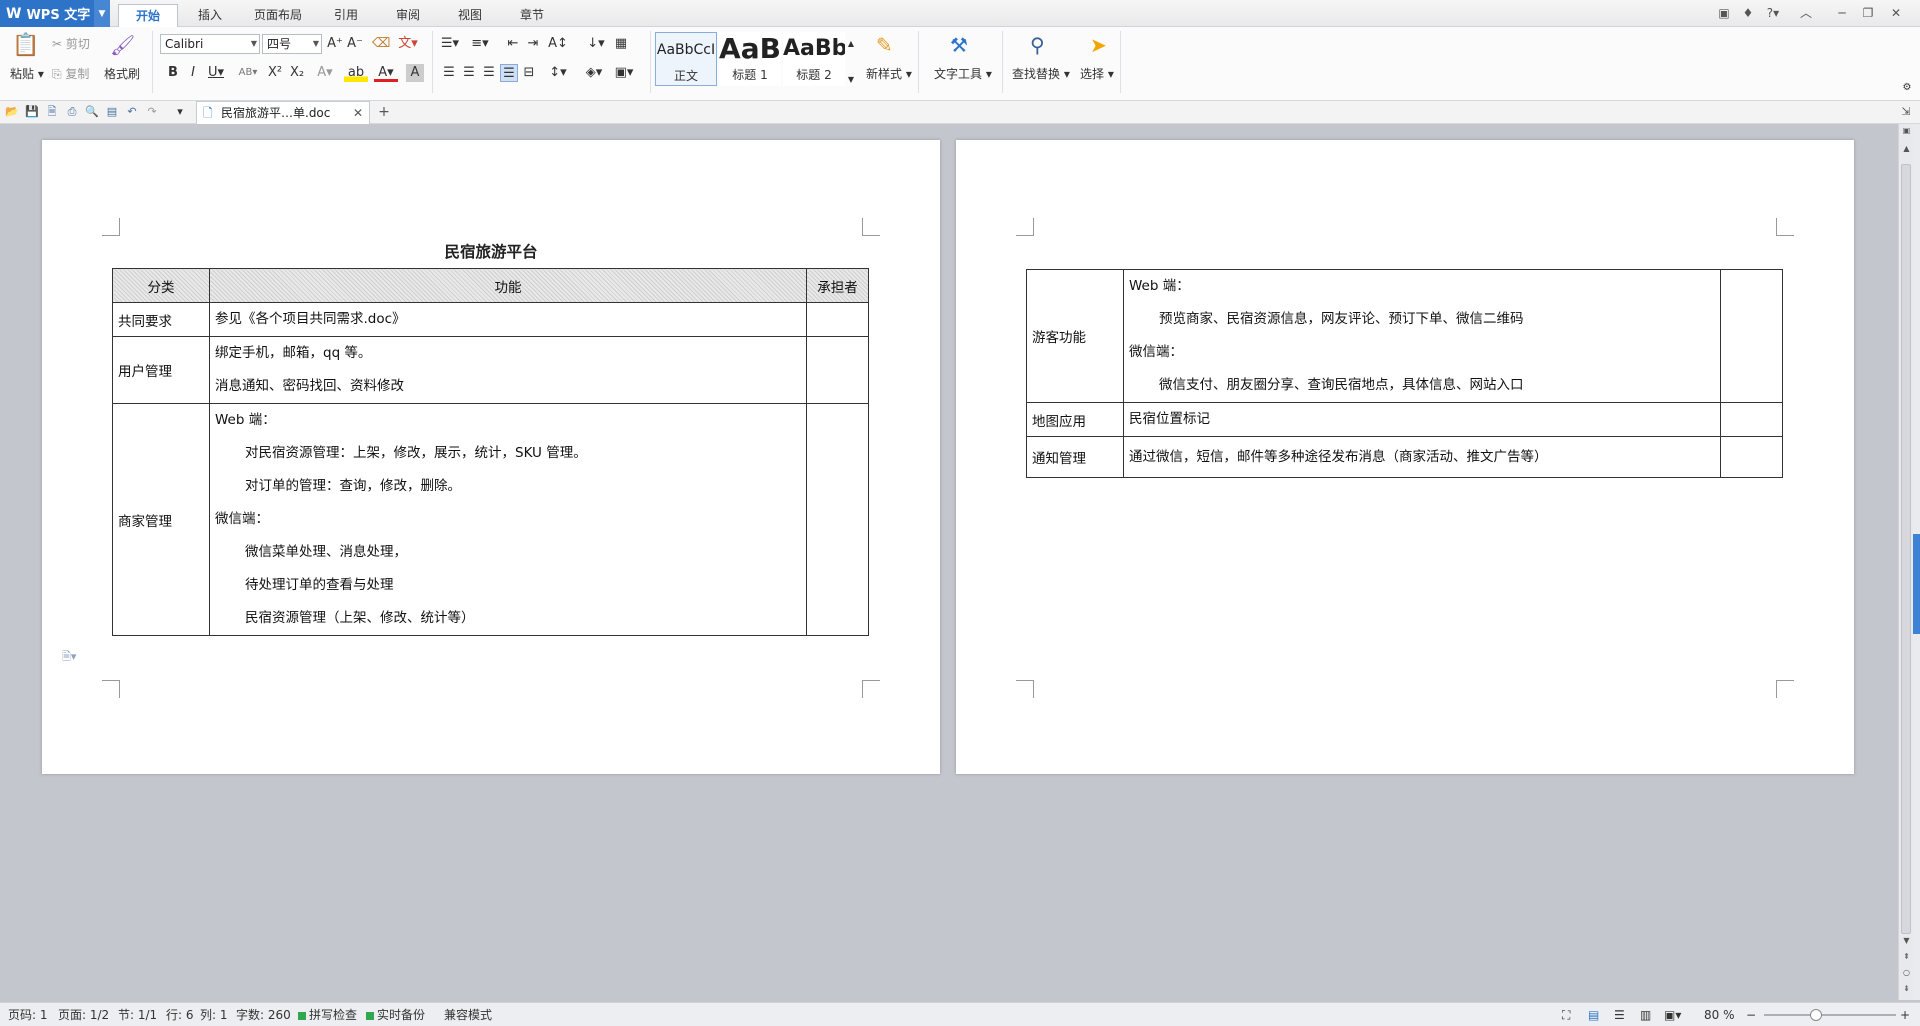 The width and height of the screenshot is (1920, 1026). What do you see at coordinates (1719, 1014) in the screenshot?
I see `zoom-level: 80 %` at bounding box center [1719, 1014].